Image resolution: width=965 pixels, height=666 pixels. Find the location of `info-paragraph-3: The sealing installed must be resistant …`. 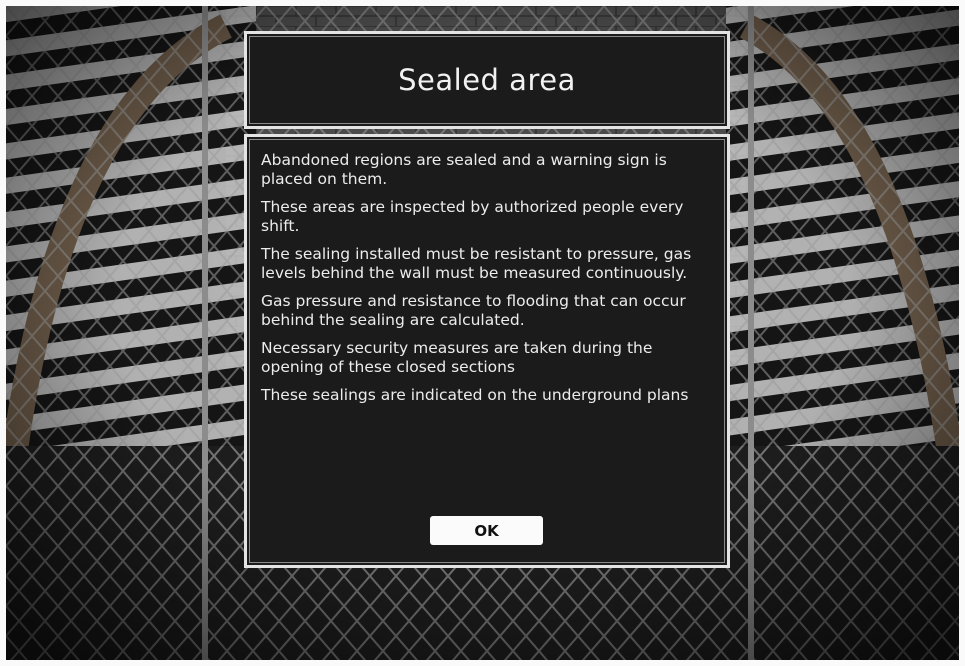

info-paragraph-3: The sealing installed must be resistant … is located at coordinates (476, 263).